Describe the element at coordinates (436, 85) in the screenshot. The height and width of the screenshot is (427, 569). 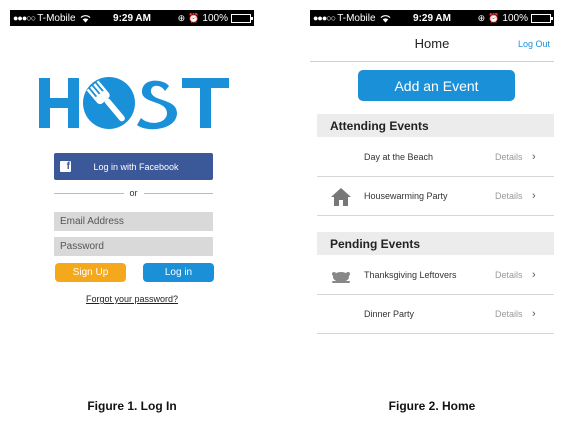
I see `add-event-button: Add an Event` at that location.